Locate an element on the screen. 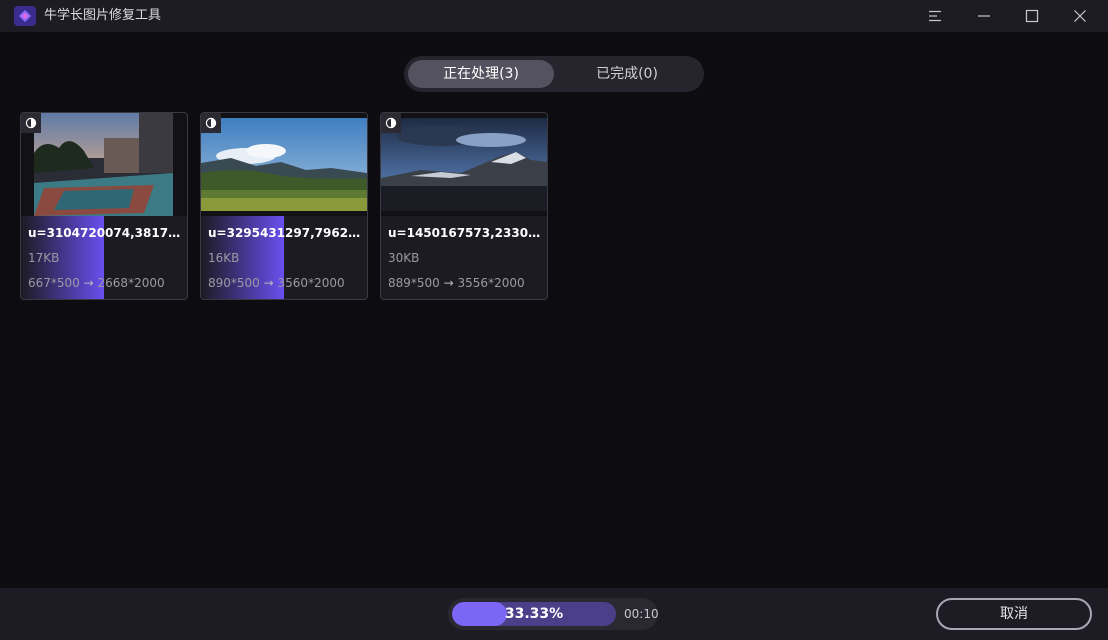 The width and height of the screenshot is (1108, 640). resolution-info: 667*500 → 2668*2000 is located at coordinates (96, 283).